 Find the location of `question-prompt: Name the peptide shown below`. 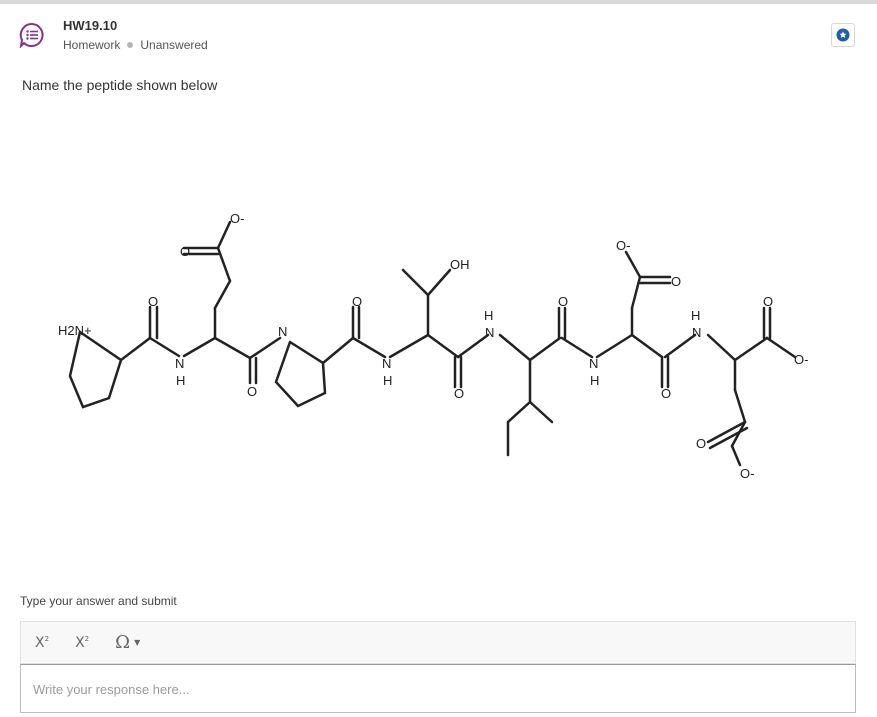

question-prompt: Name the peptide shown below is located at coordinates (120, 85).